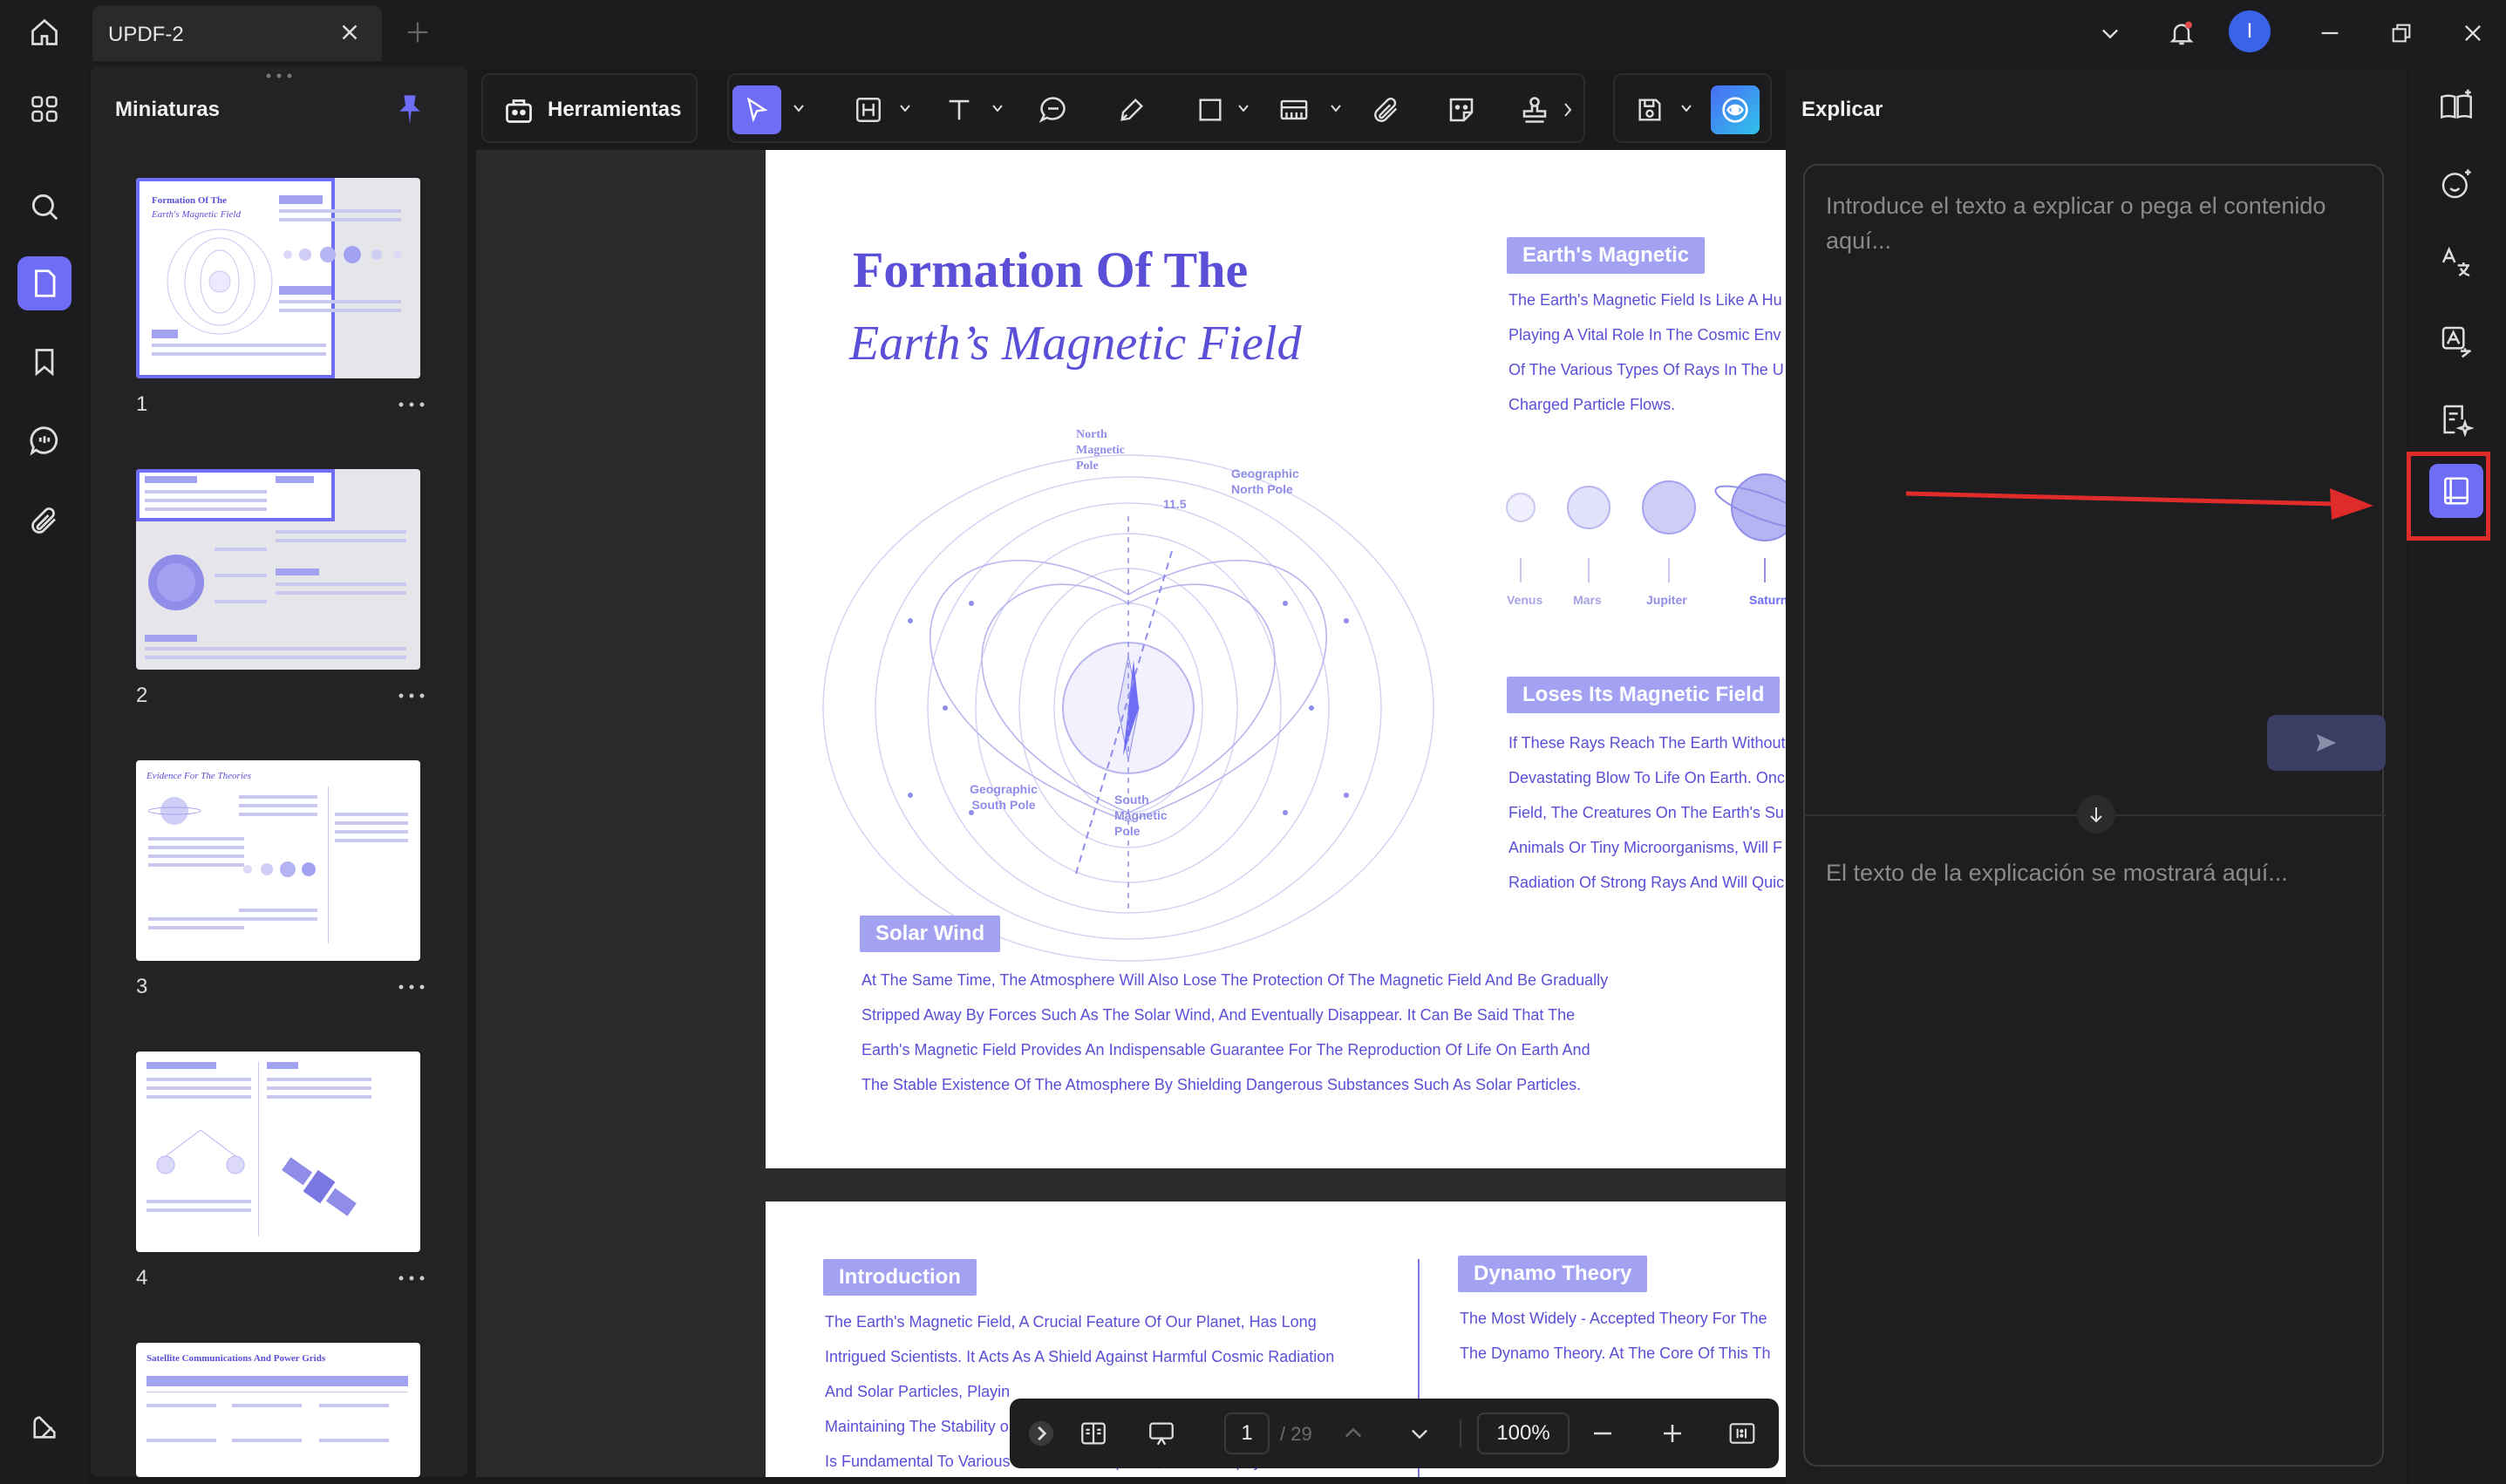 This screenshot has height=1484, width=2506. Describe the element at coordinates (44, 1427) in the screenshot. I see `theme-brush-icon` at that location.